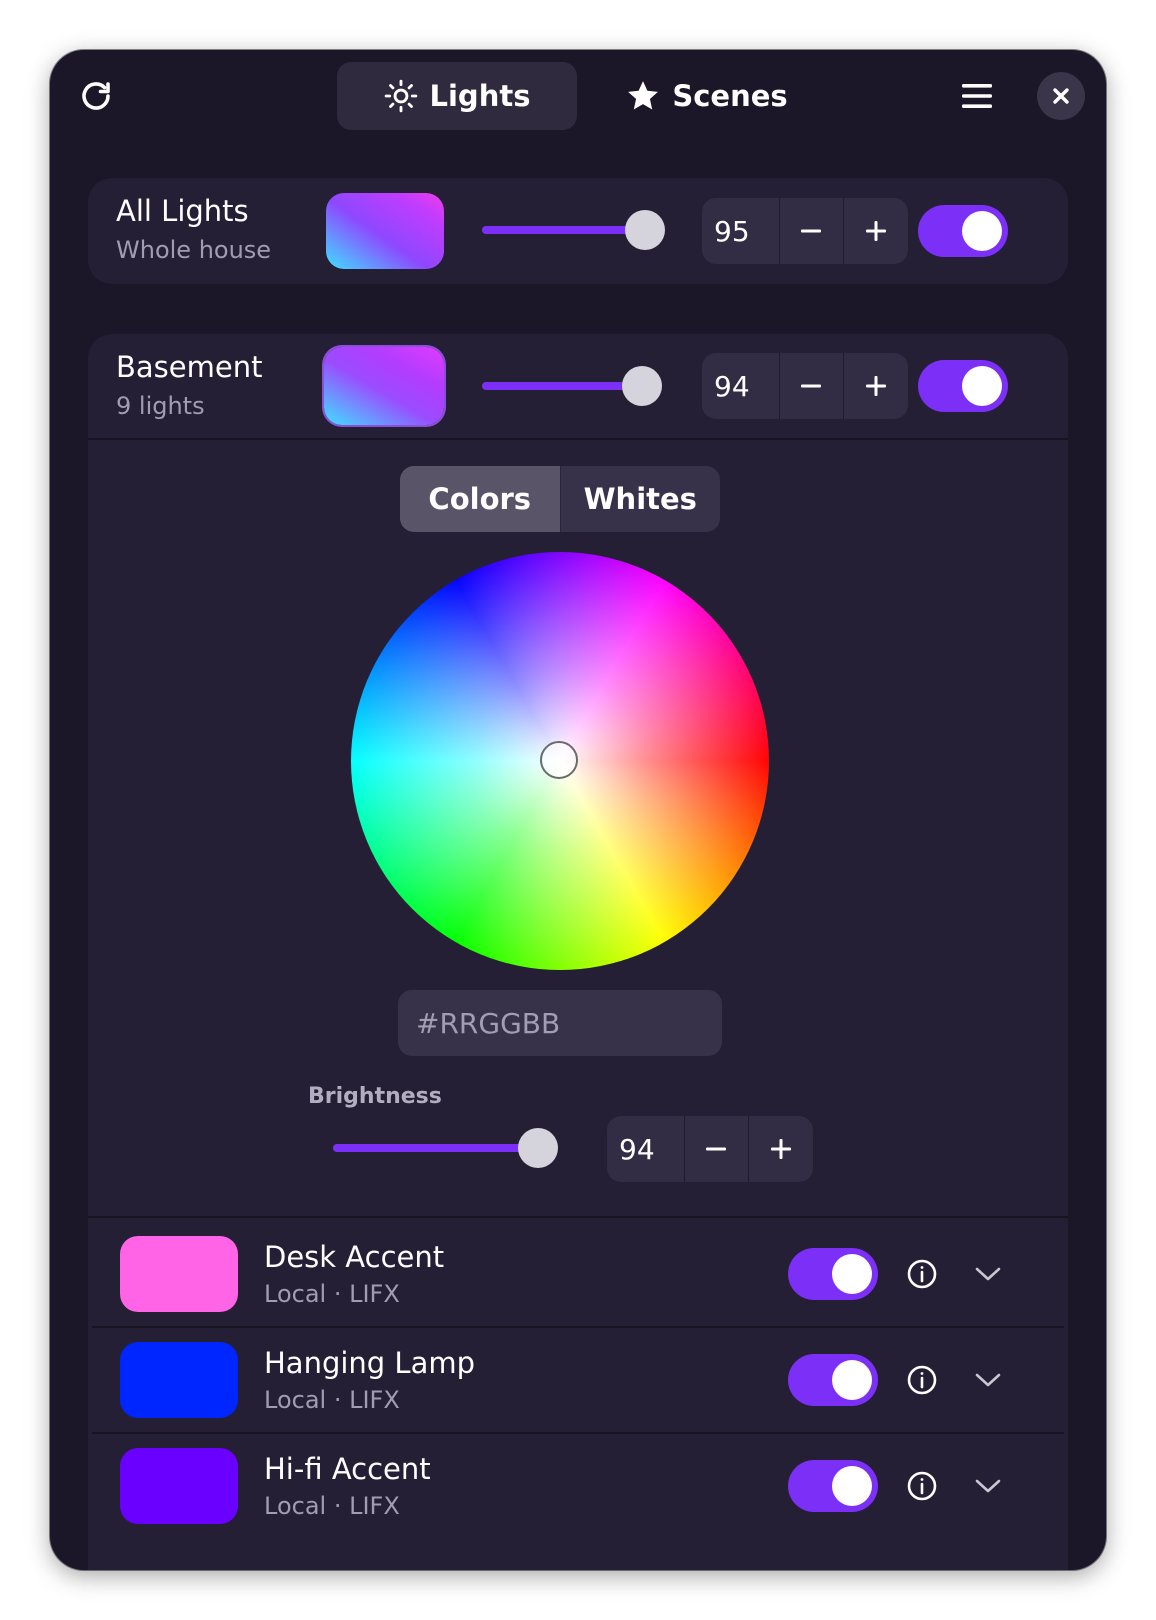 The image size is (1156, 1620). I want to click on all-lights-power-toggle, so click(963, 231).